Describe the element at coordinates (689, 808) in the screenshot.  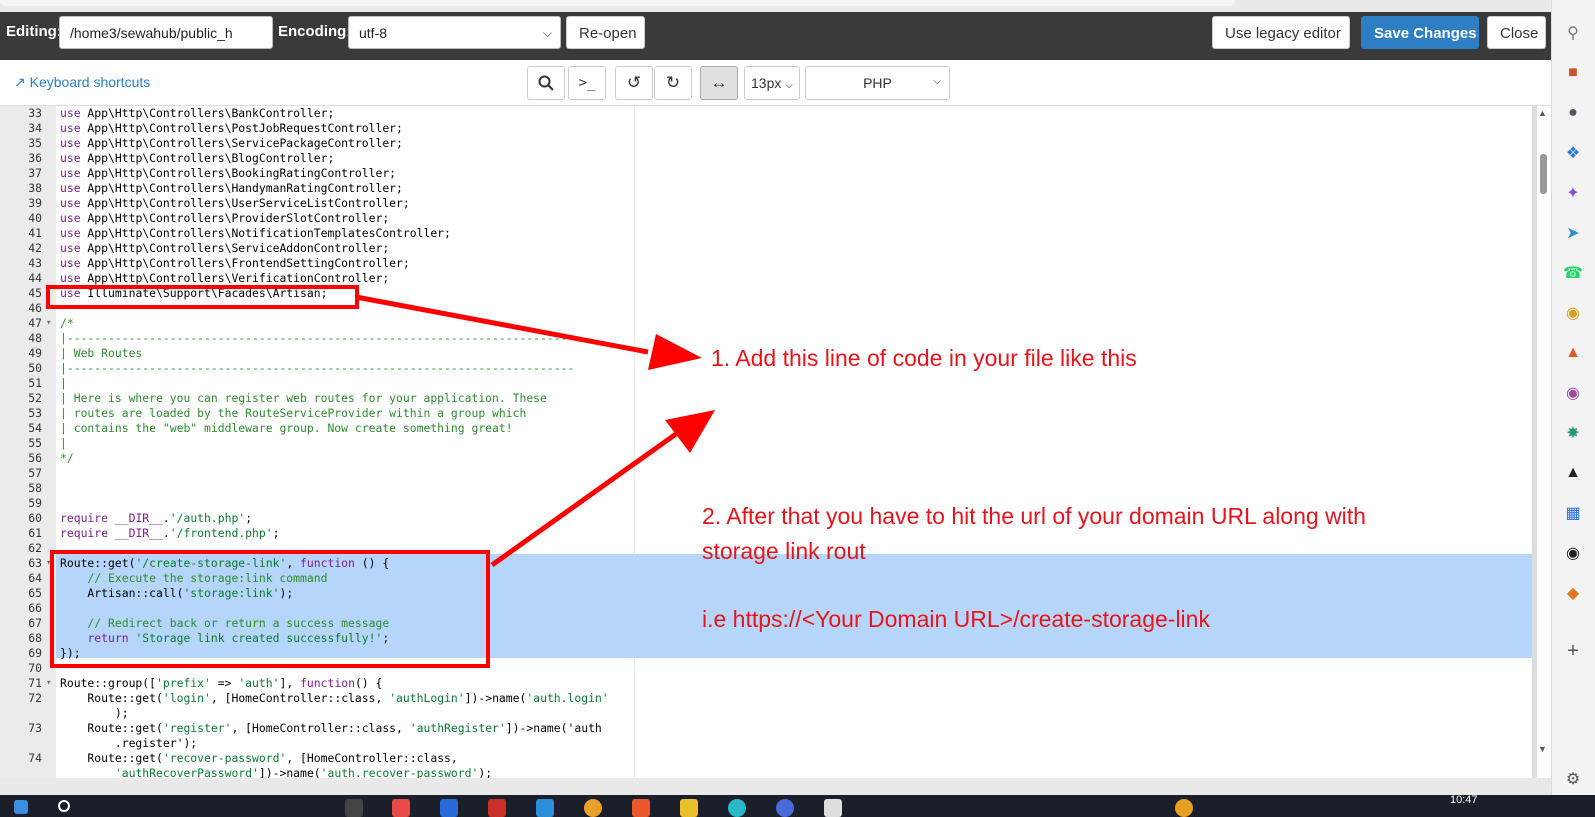
I see `file-explorer-icon` at that location.